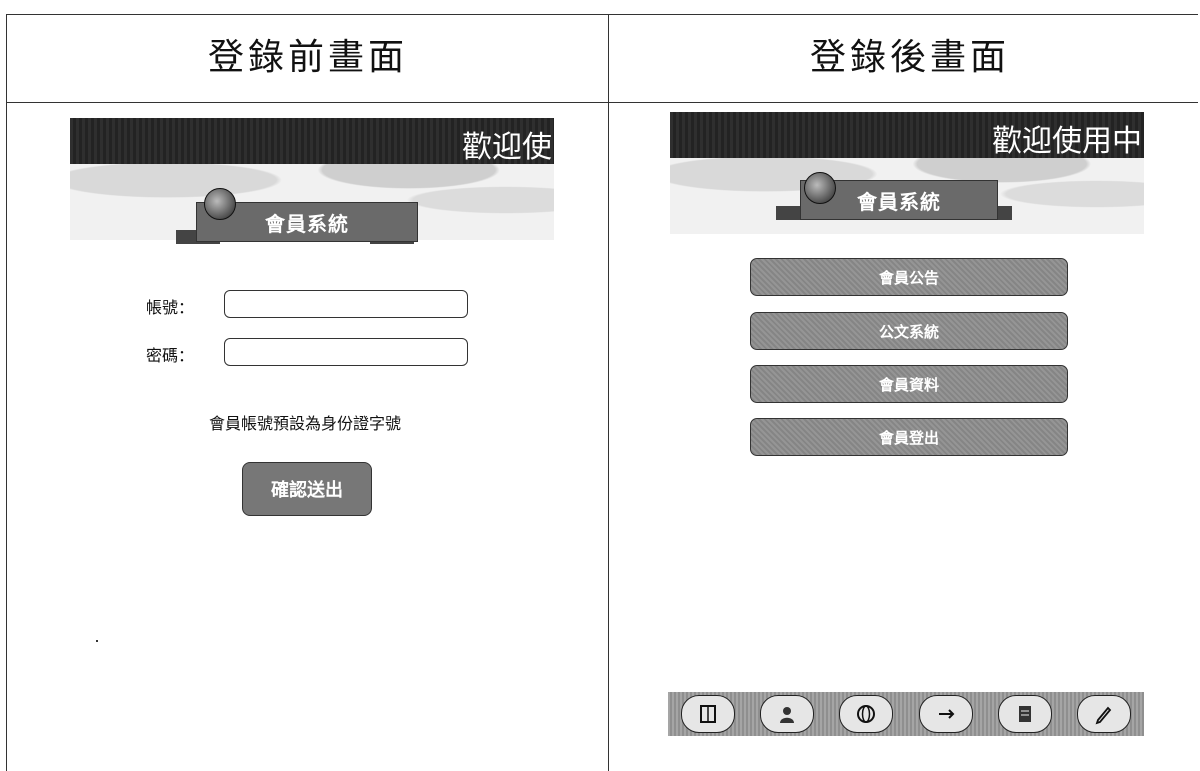 This screenshot has width=1200, height=771. Describe the element at coordinates (909, 437) in the screenshot. I see `menu-logout-button: 會員登出` at that location.